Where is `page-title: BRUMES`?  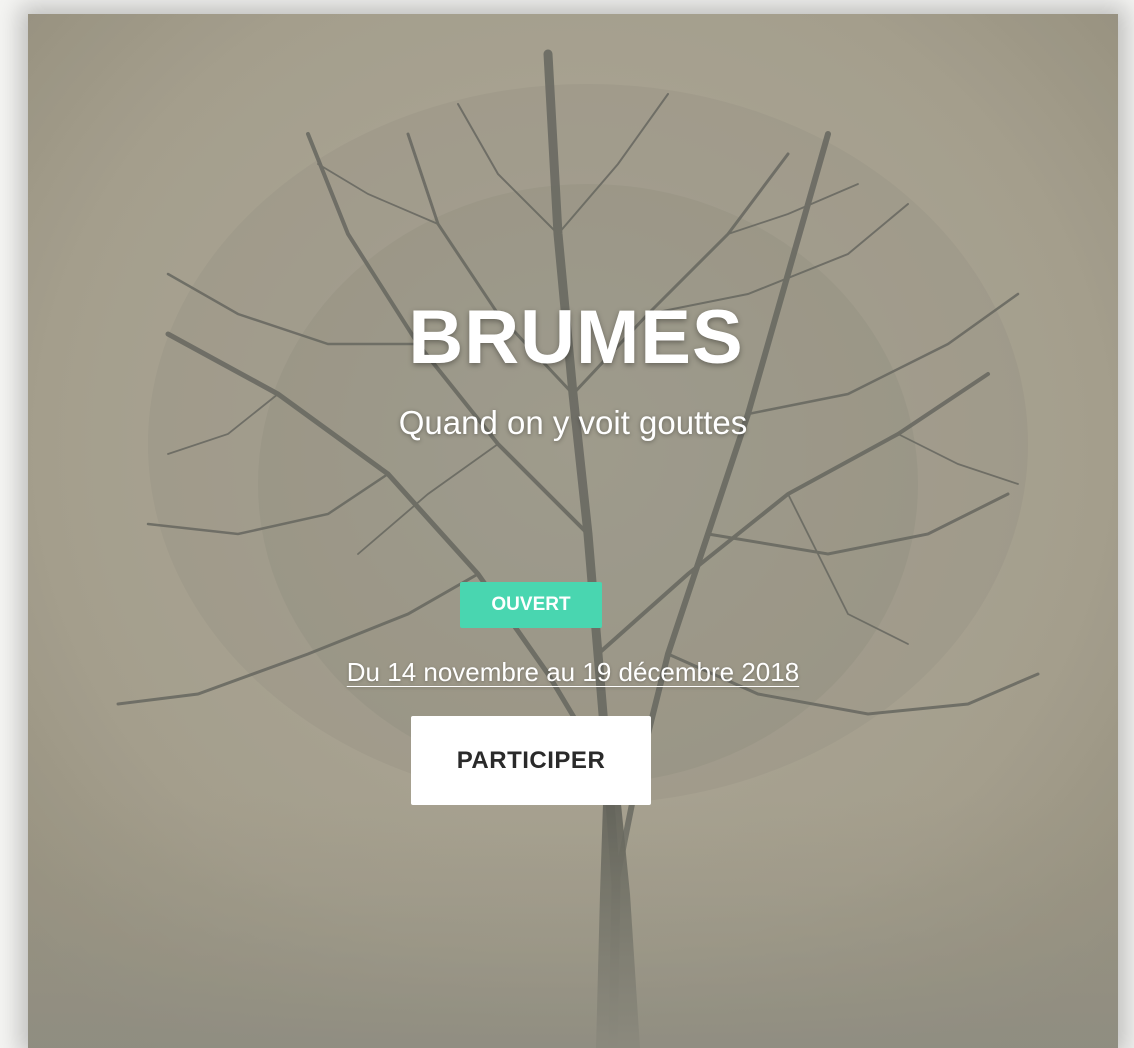 page-title: BRUMES is located at coordinates (576, 337).